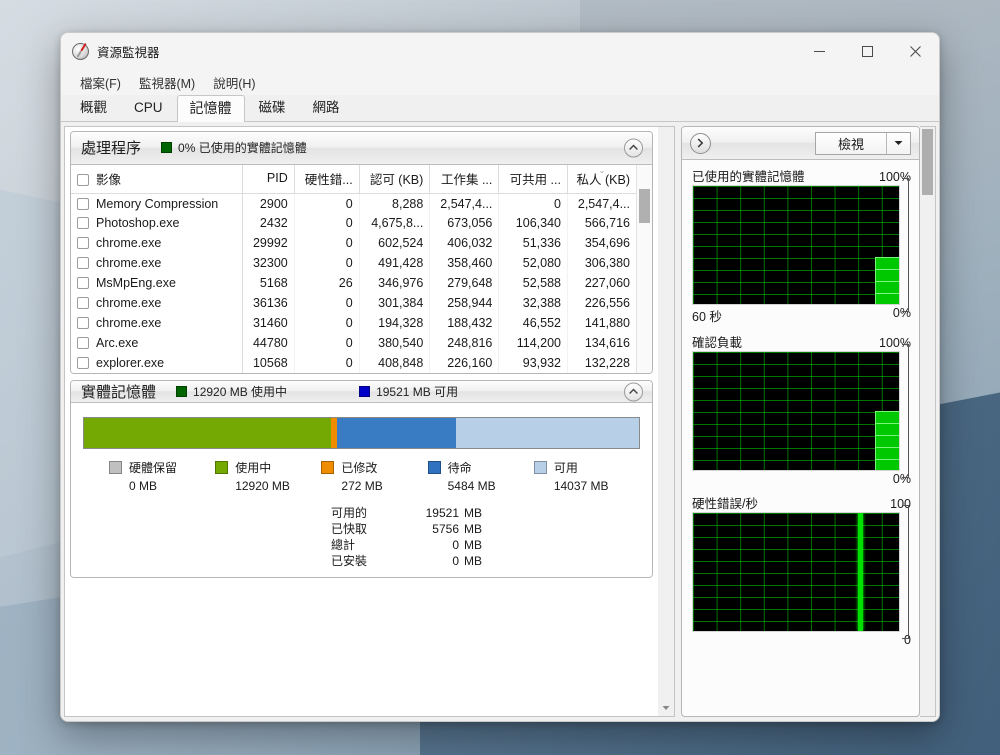 The width and height of the screenshot is (1000, 755). I want to click on physical-memory-title: 實體記憶體, so click(119, 392).